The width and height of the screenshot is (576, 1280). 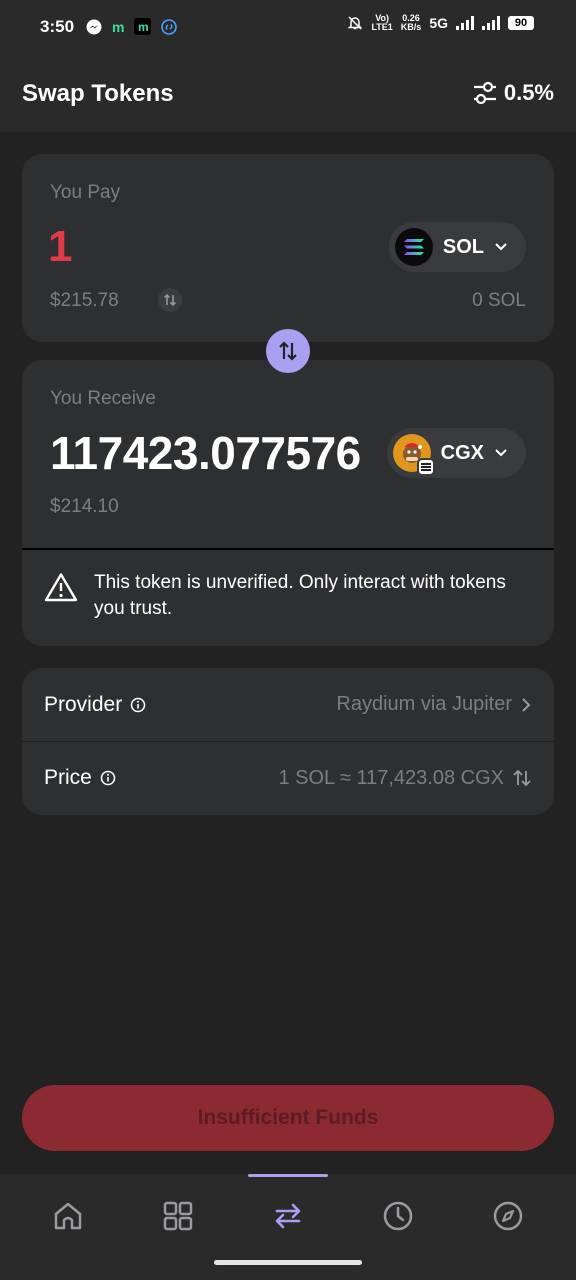 I want to click on price-value-group: 1 SOL ≈ 117,423.08 CGX, so click(x=405, y=778).